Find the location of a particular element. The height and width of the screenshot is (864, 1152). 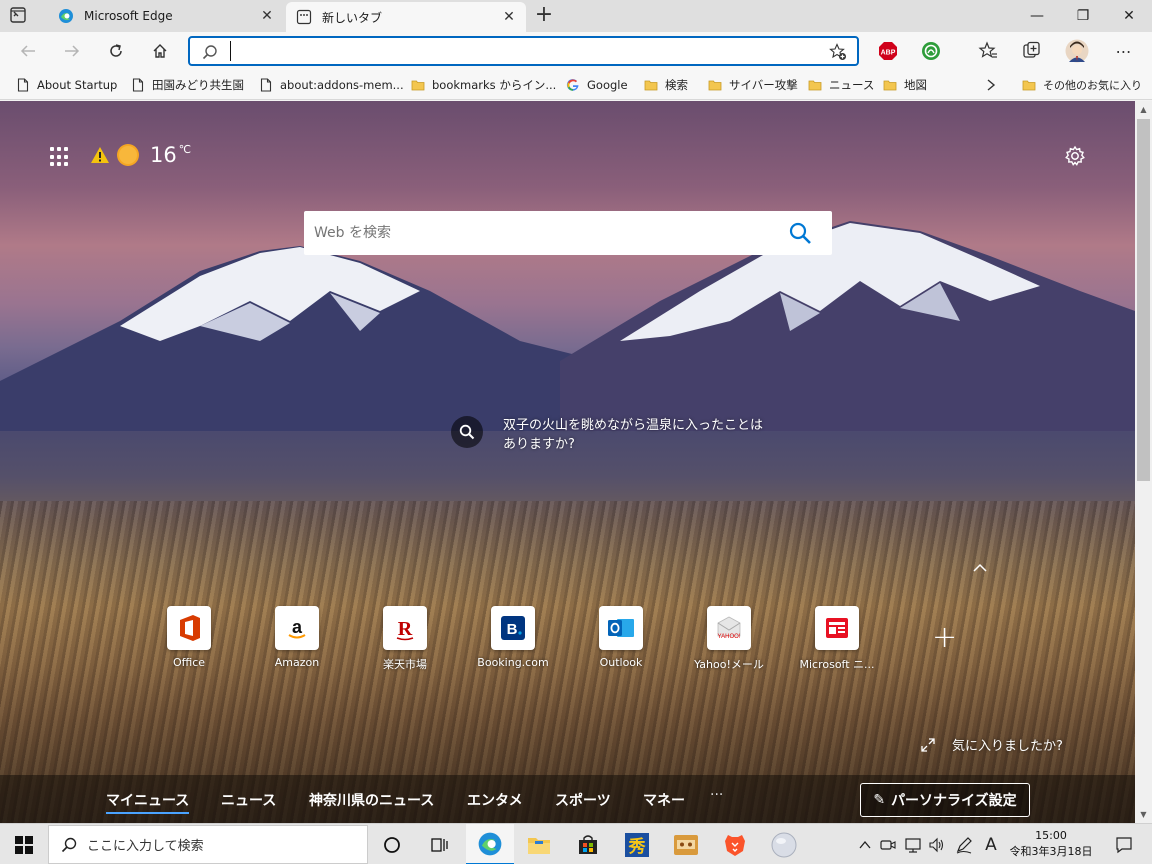

chevron-right-icon is located at coordinates (991, 85).